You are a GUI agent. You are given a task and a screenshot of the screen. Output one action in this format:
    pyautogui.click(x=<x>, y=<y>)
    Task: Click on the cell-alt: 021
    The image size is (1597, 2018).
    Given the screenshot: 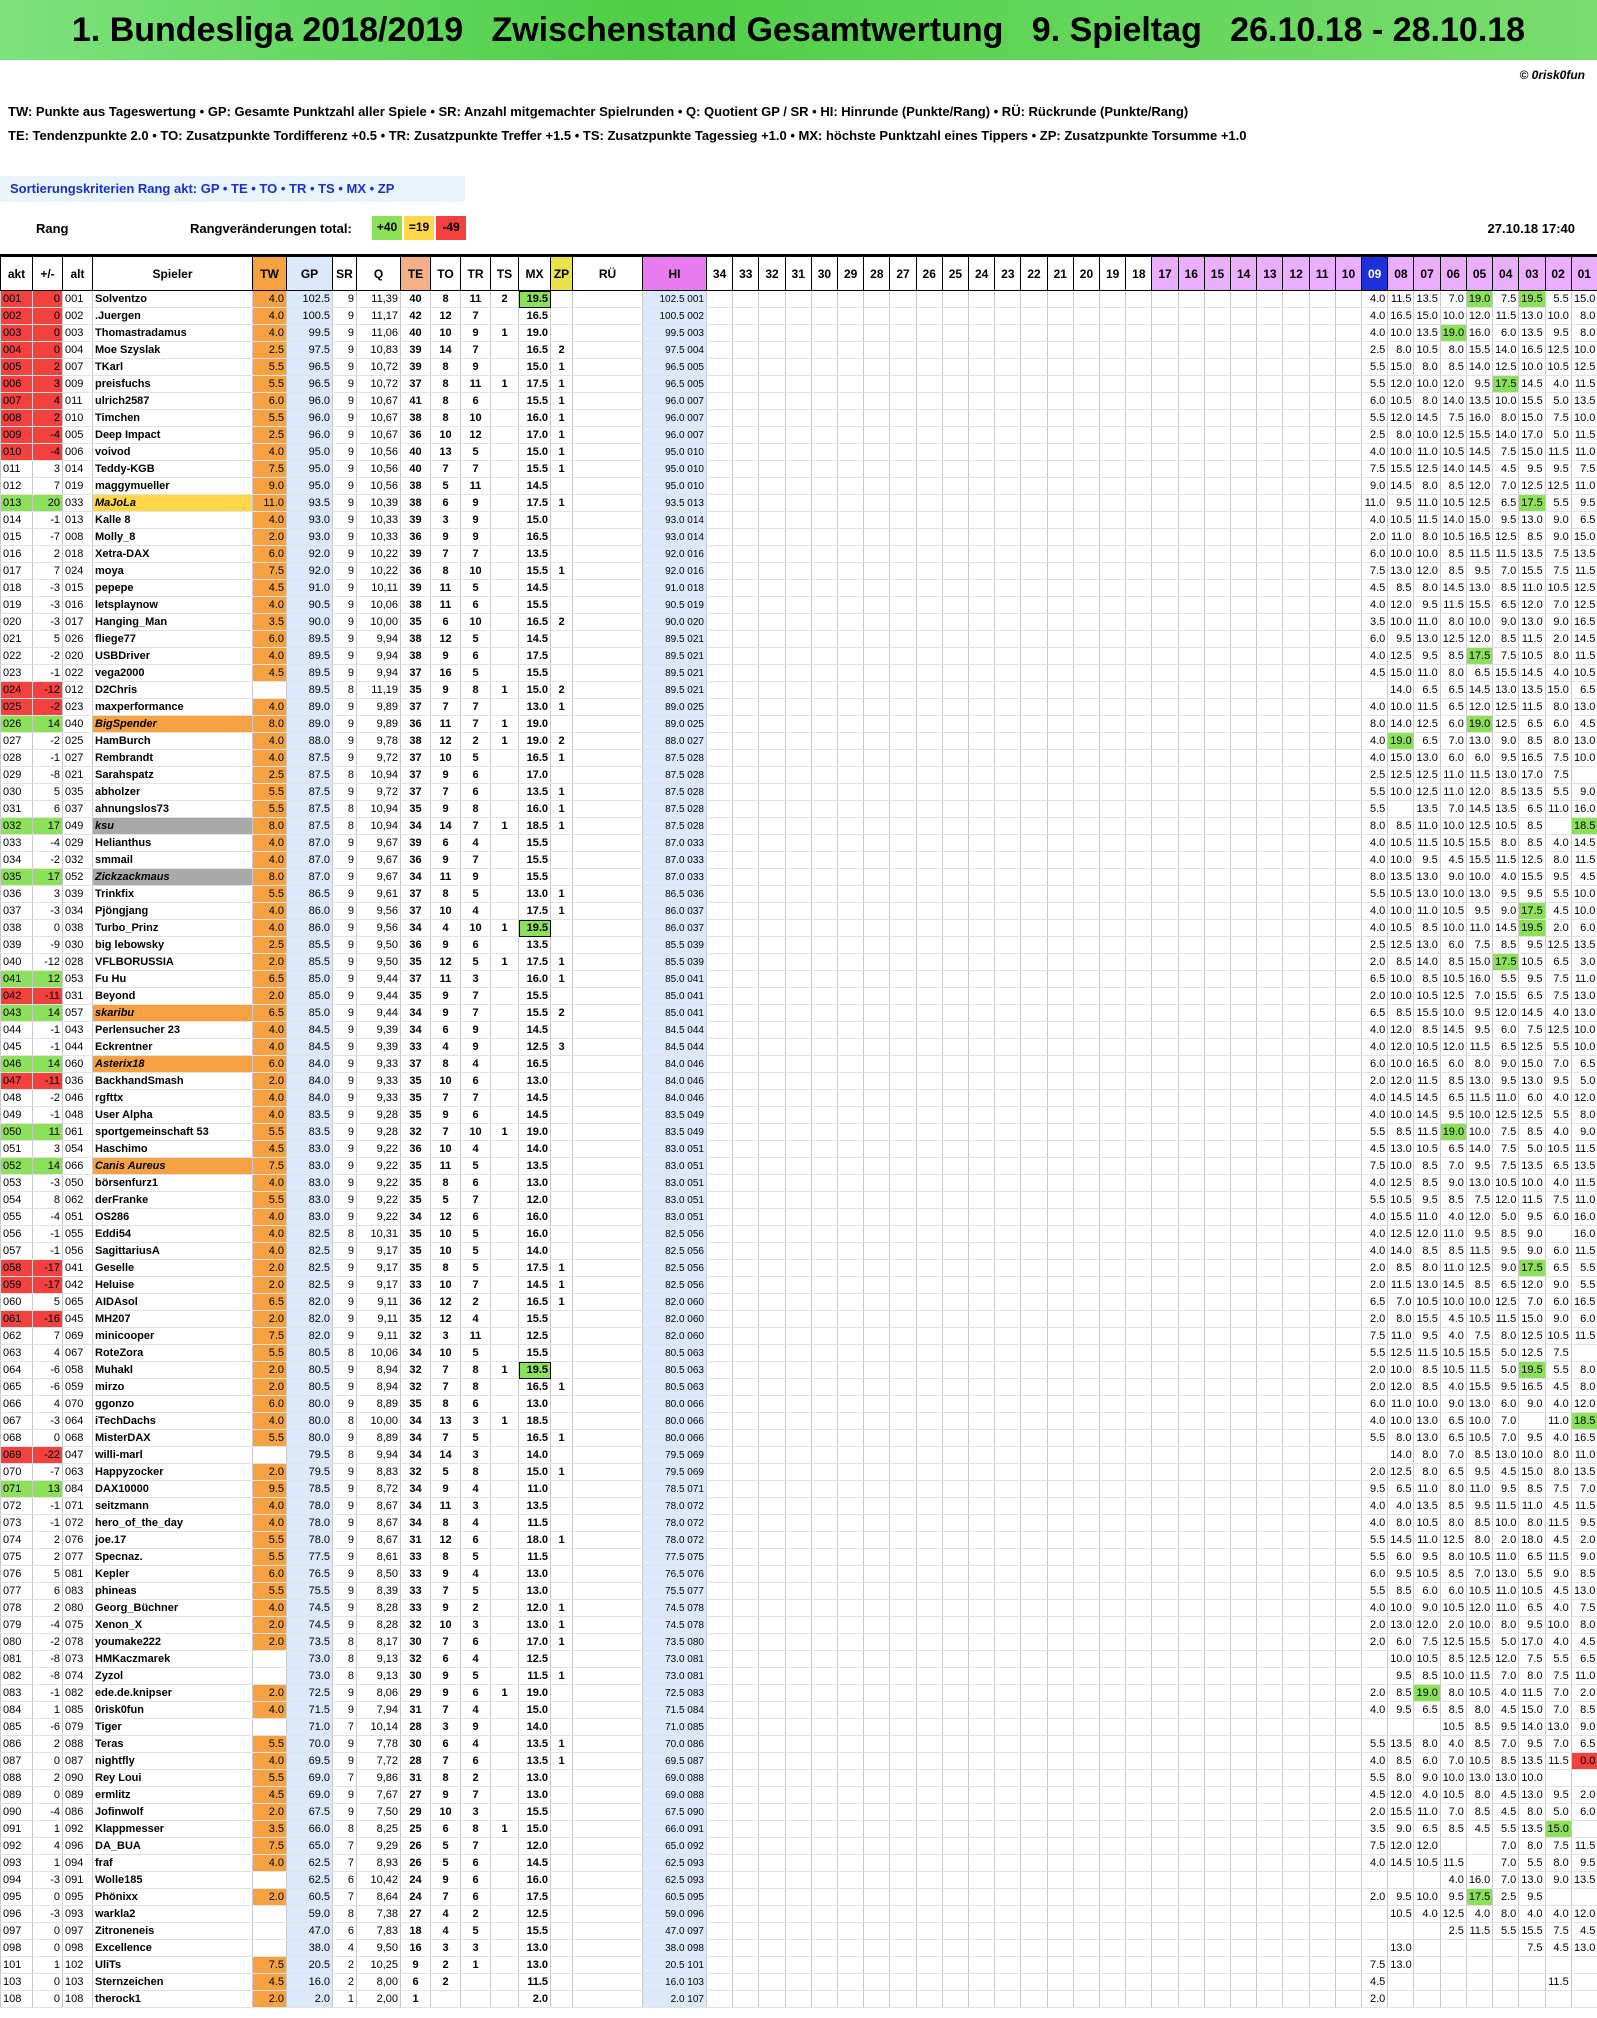 What is the action you would take?
    pyautogui.click(x=77, y=775)
    